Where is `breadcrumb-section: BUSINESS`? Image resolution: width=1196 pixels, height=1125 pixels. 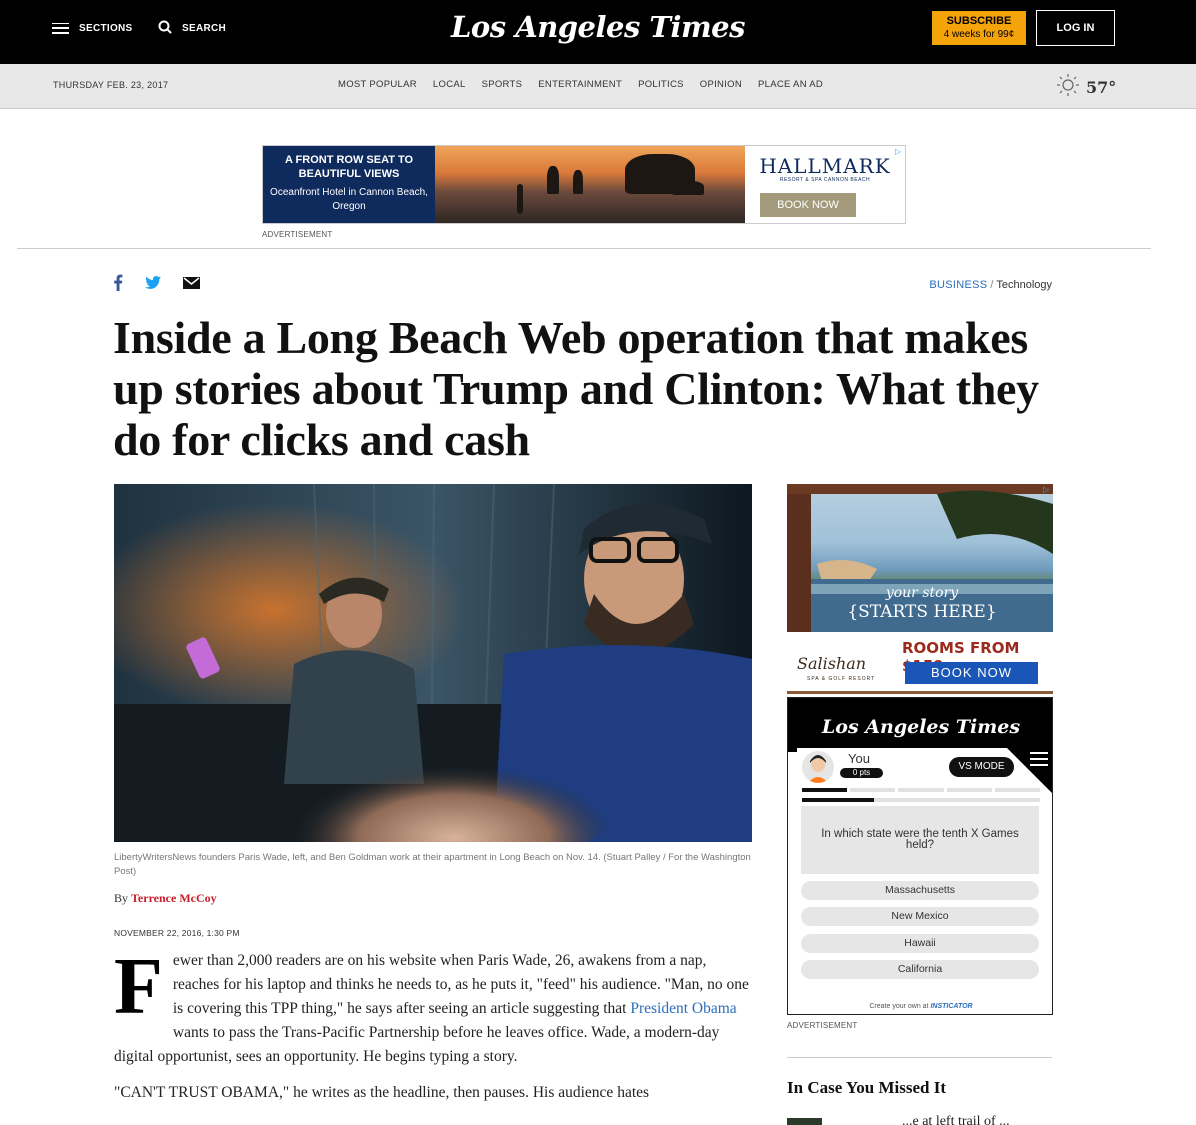
breadcrumb-section: BUSINESS is located at coordinates (958, 285).